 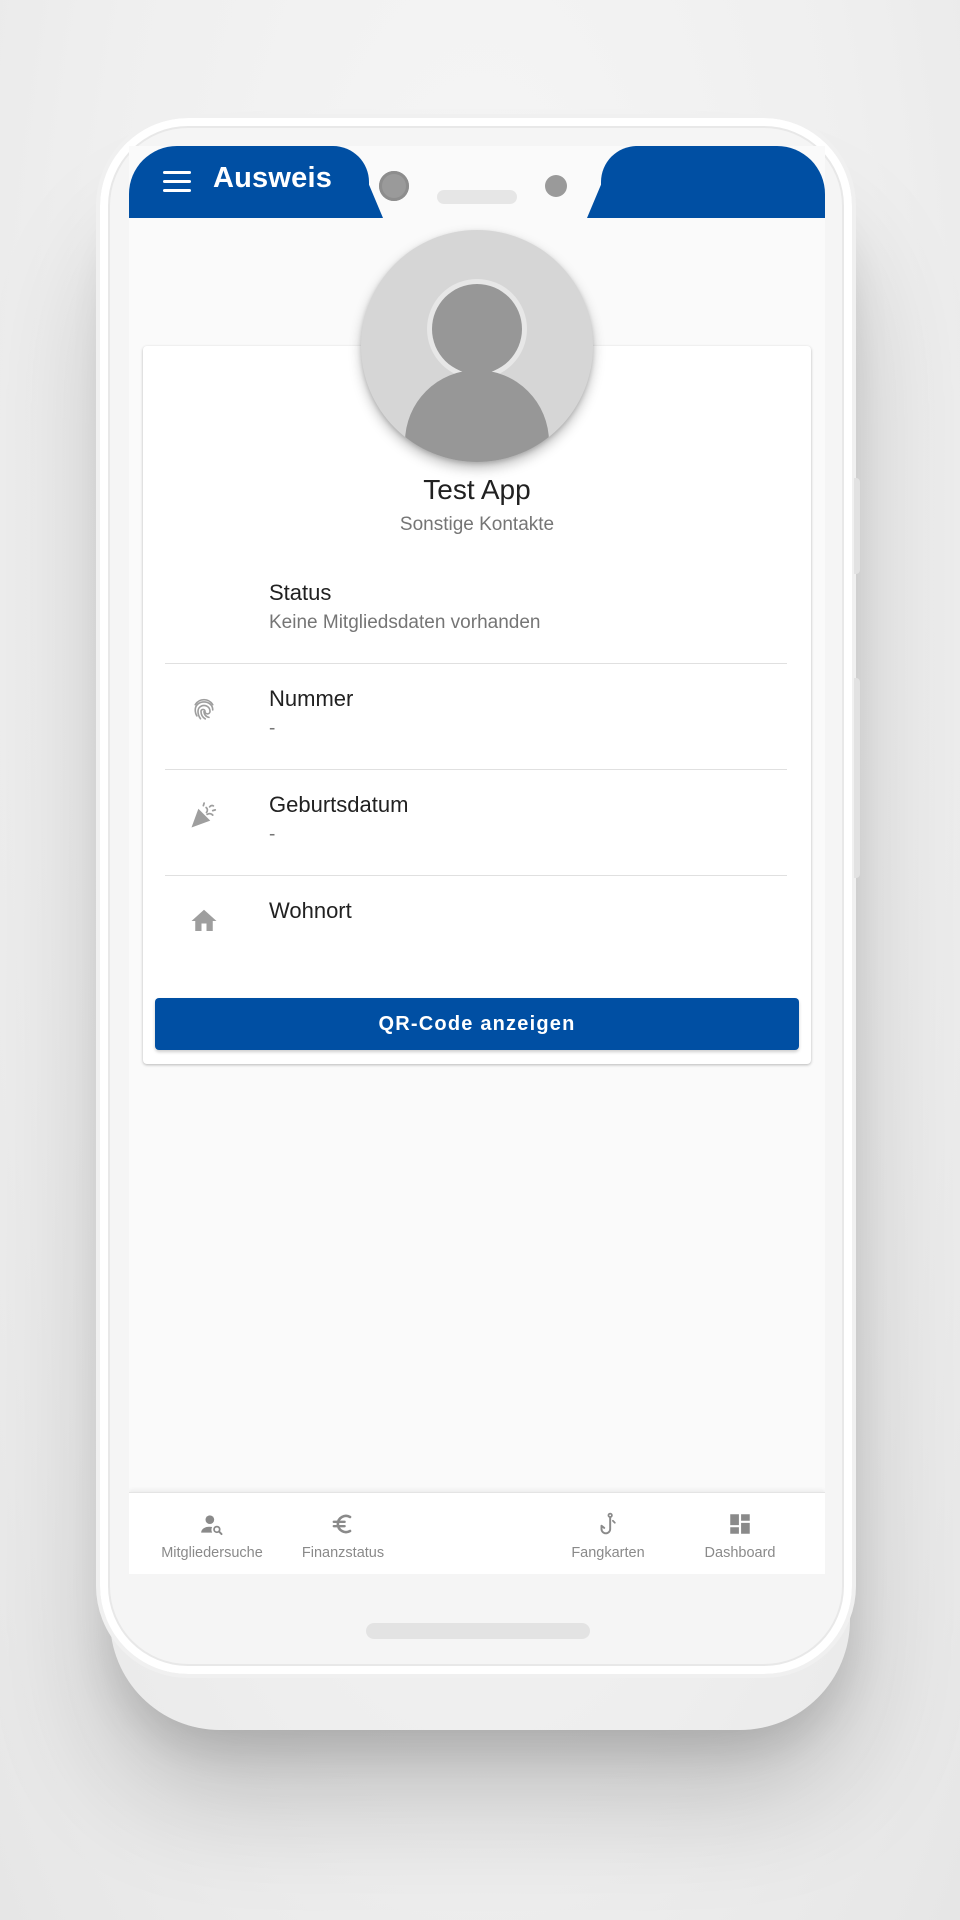 I want to click on fingerprint-icon, so click(x=204, y=709).